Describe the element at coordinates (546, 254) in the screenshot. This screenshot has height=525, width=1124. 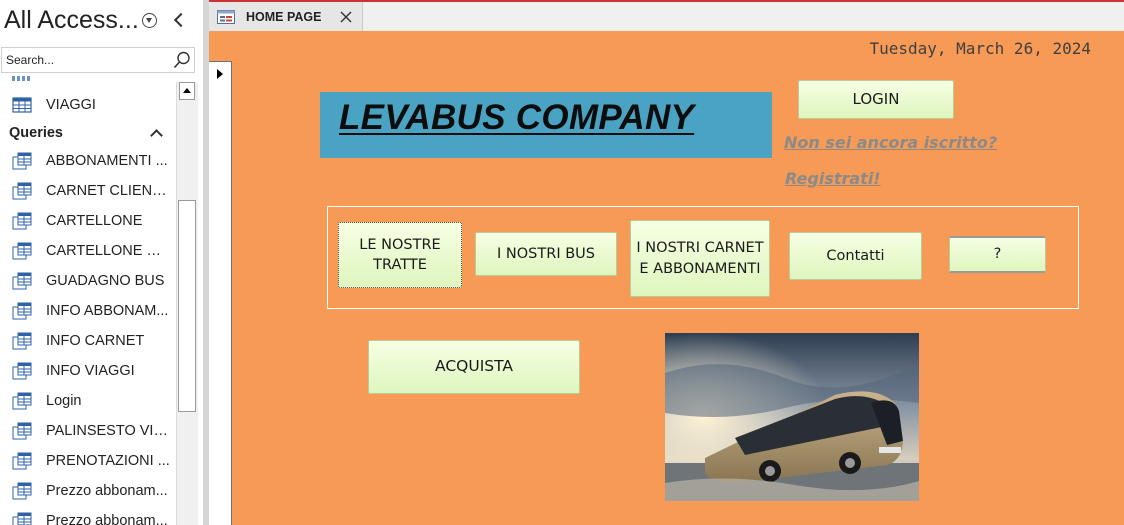
I see `bus-button: I NOSTRI BUS` at that location.